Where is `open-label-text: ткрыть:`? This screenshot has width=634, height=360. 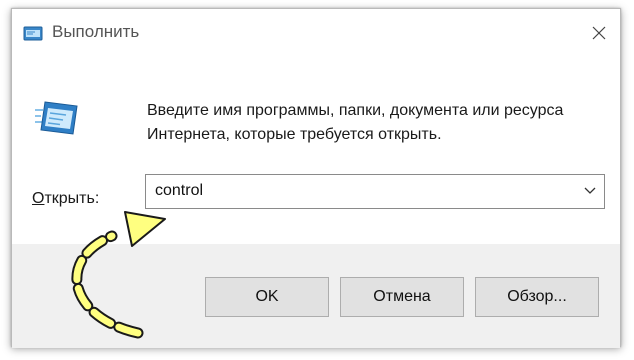
open-label-text: ткрыть: is located at coordinates (72, 198).